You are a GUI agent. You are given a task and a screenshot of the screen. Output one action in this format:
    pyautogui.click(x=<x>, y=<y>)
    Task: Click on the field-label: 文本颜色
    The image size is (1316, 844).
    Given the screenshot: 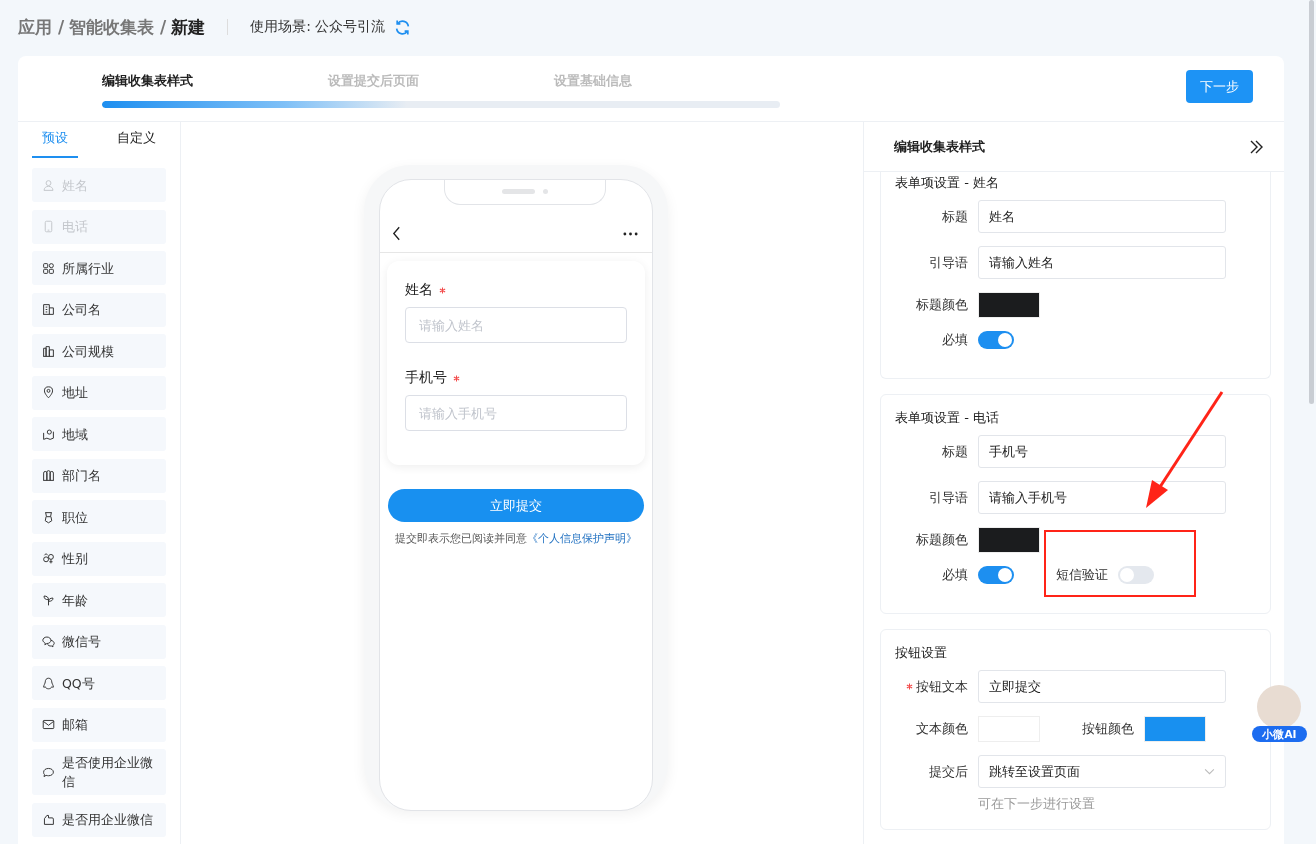 What is the action you would take?
    pyautogui.click(x=942, y=729)
    